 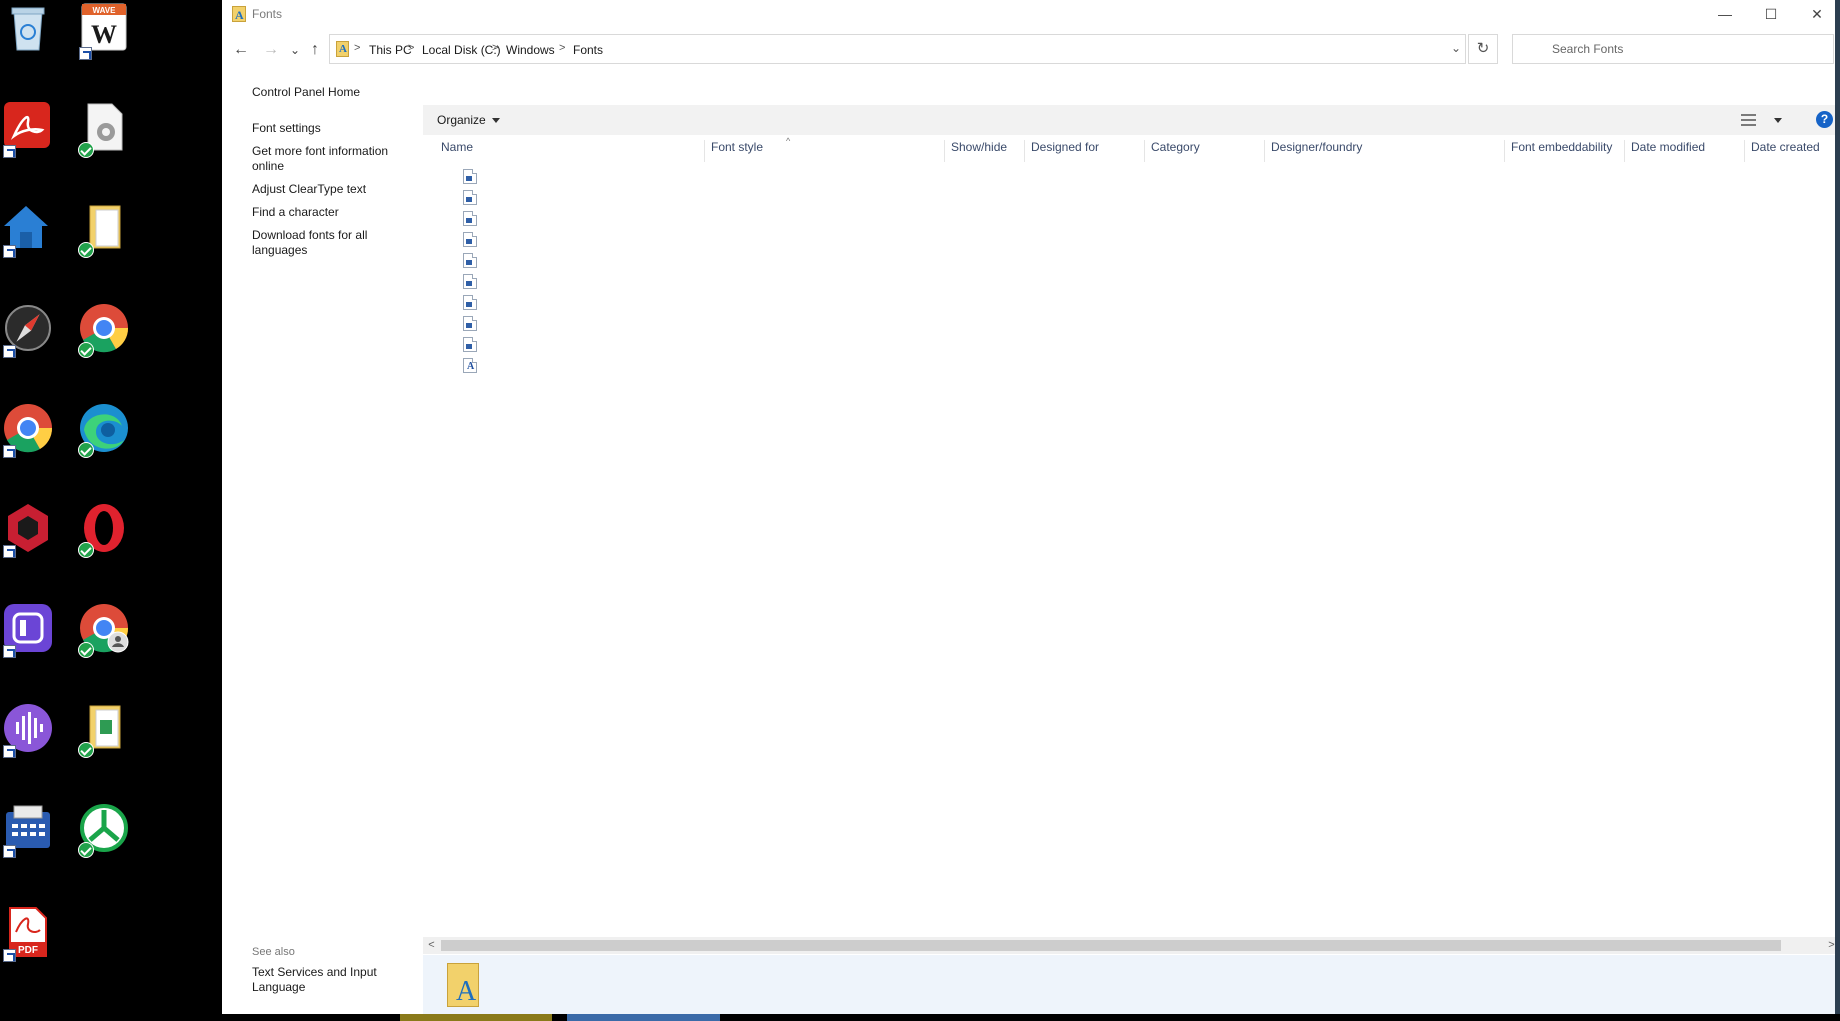 I want to click on column-show-hide: Show/hide, so click(x=985, y=151).